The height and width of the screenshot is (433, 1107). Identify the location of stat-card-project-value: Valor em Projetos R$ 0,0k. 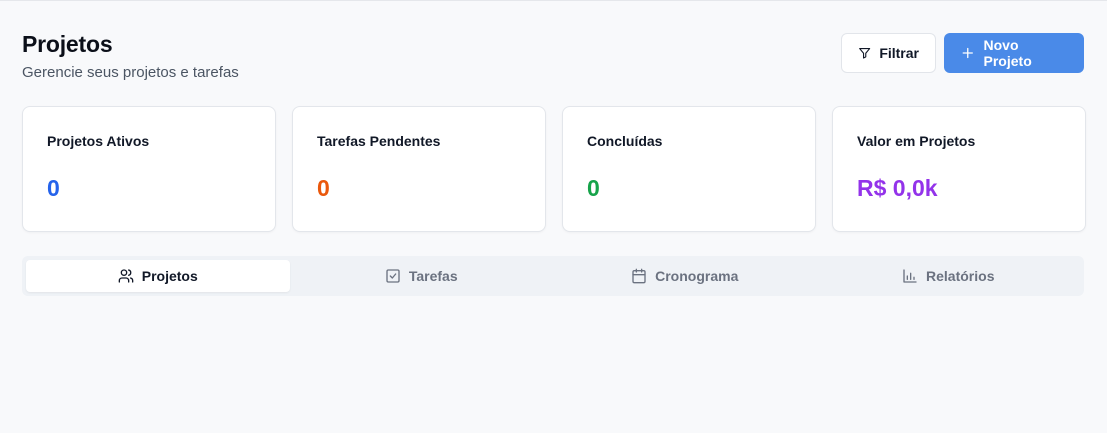
(959, 169).